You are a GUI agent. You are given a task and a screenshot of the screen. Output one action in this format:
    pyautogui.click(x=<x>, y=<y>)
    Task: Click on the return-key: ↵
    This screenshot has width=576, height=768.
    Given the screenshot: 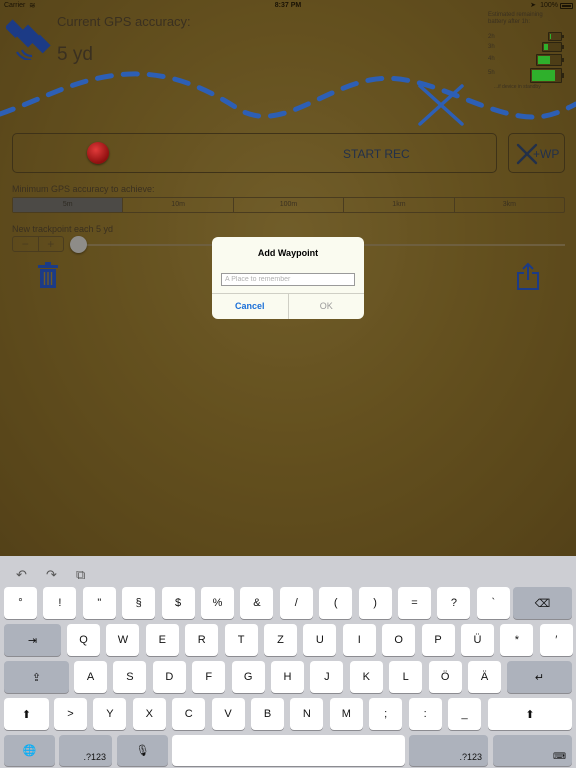 What is the action you would take?
    pyautogui.click(x=539, y=677)
    